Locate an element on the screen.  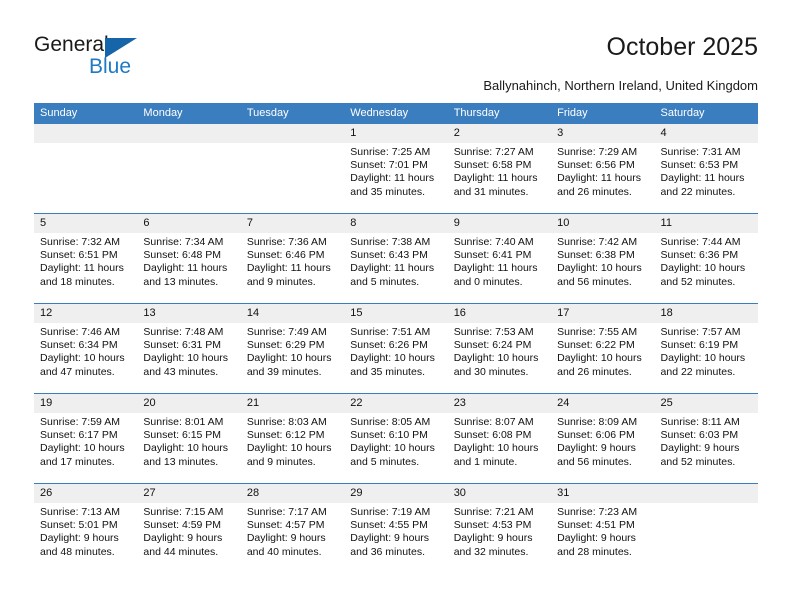
day-number: 23 is located at coordinates (499, 403).